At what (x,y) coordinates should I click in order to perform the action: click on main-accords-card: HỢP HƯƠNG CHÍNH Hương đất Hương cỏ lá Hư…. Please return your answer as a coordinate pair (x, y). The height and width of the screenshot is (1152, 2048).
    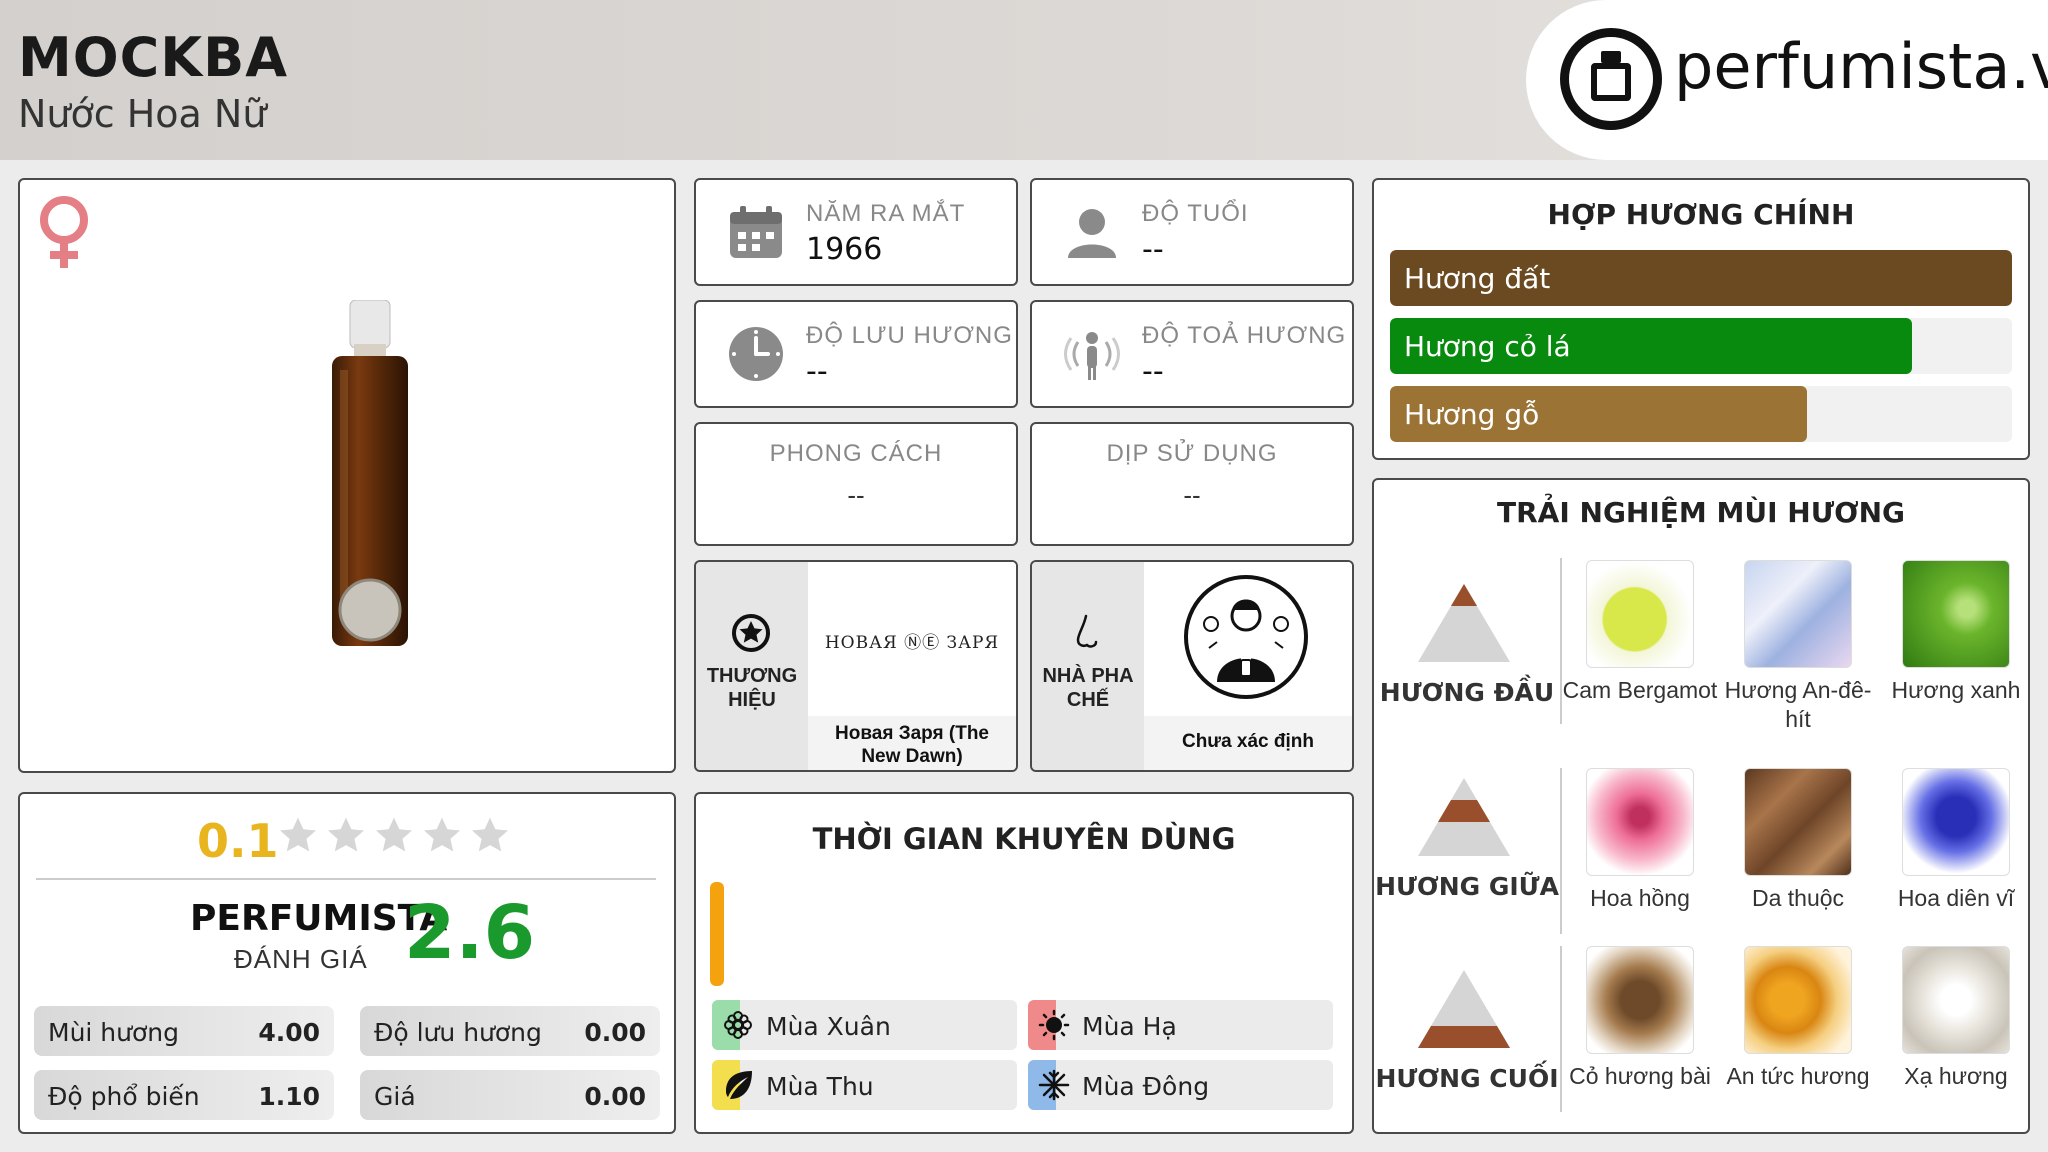
    Looking at the image, I should click on (1701, 319).